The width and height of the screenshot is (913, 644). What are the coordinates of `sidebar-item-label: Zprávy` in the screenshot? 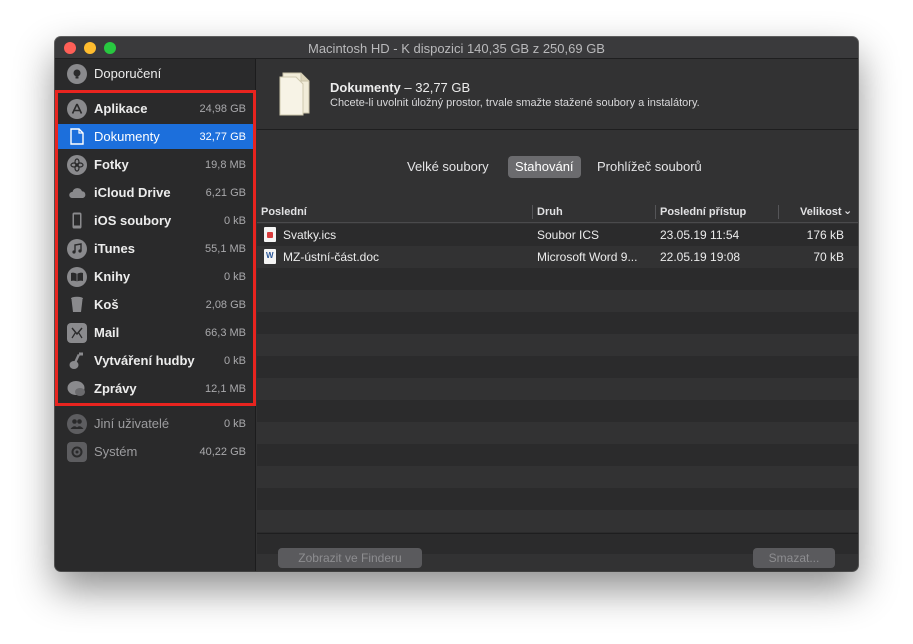 It's located at (115, 388).